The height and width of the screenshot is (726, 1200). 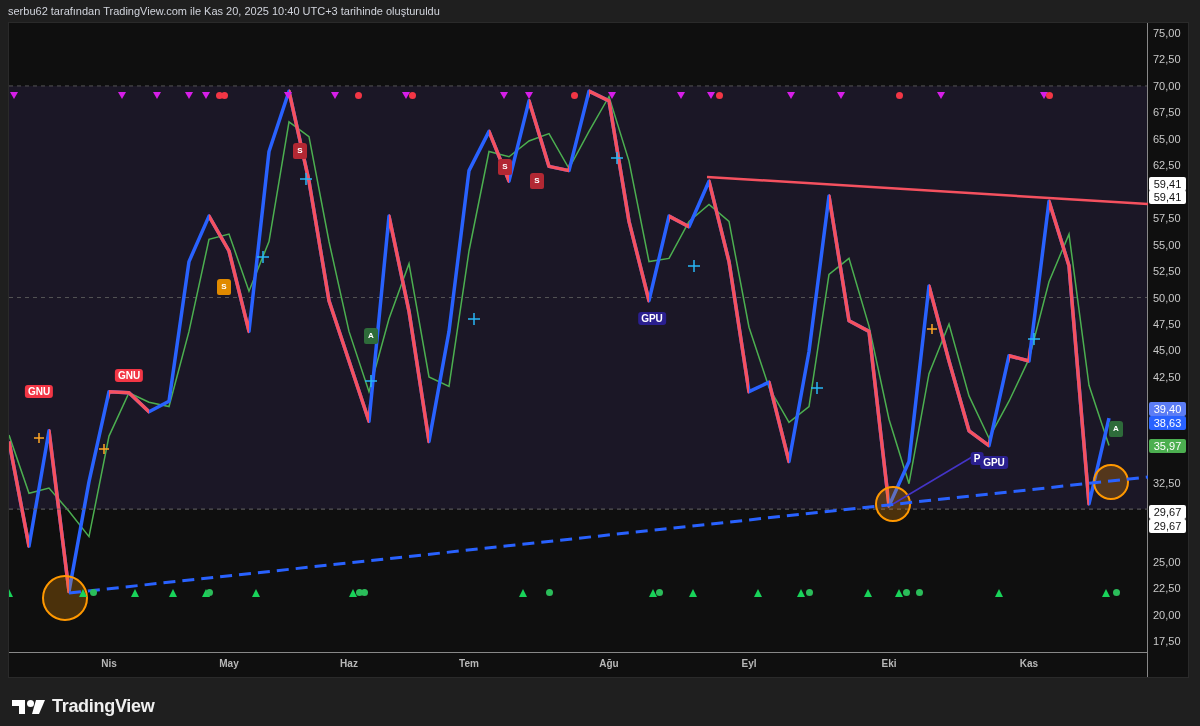 What do you see at coordinates (1167, 112) in the screenshot?
I see `price-tick: 67,50` at bounding box center [1167, 112].